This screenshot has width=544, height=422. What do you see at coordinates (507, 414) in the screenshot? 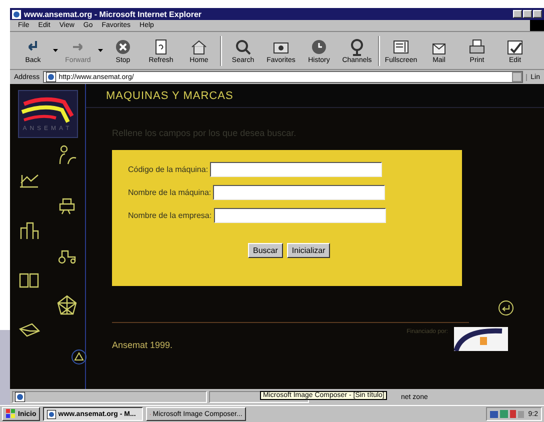
I see `tray-icons-icon` at bounding box center [507, 414].